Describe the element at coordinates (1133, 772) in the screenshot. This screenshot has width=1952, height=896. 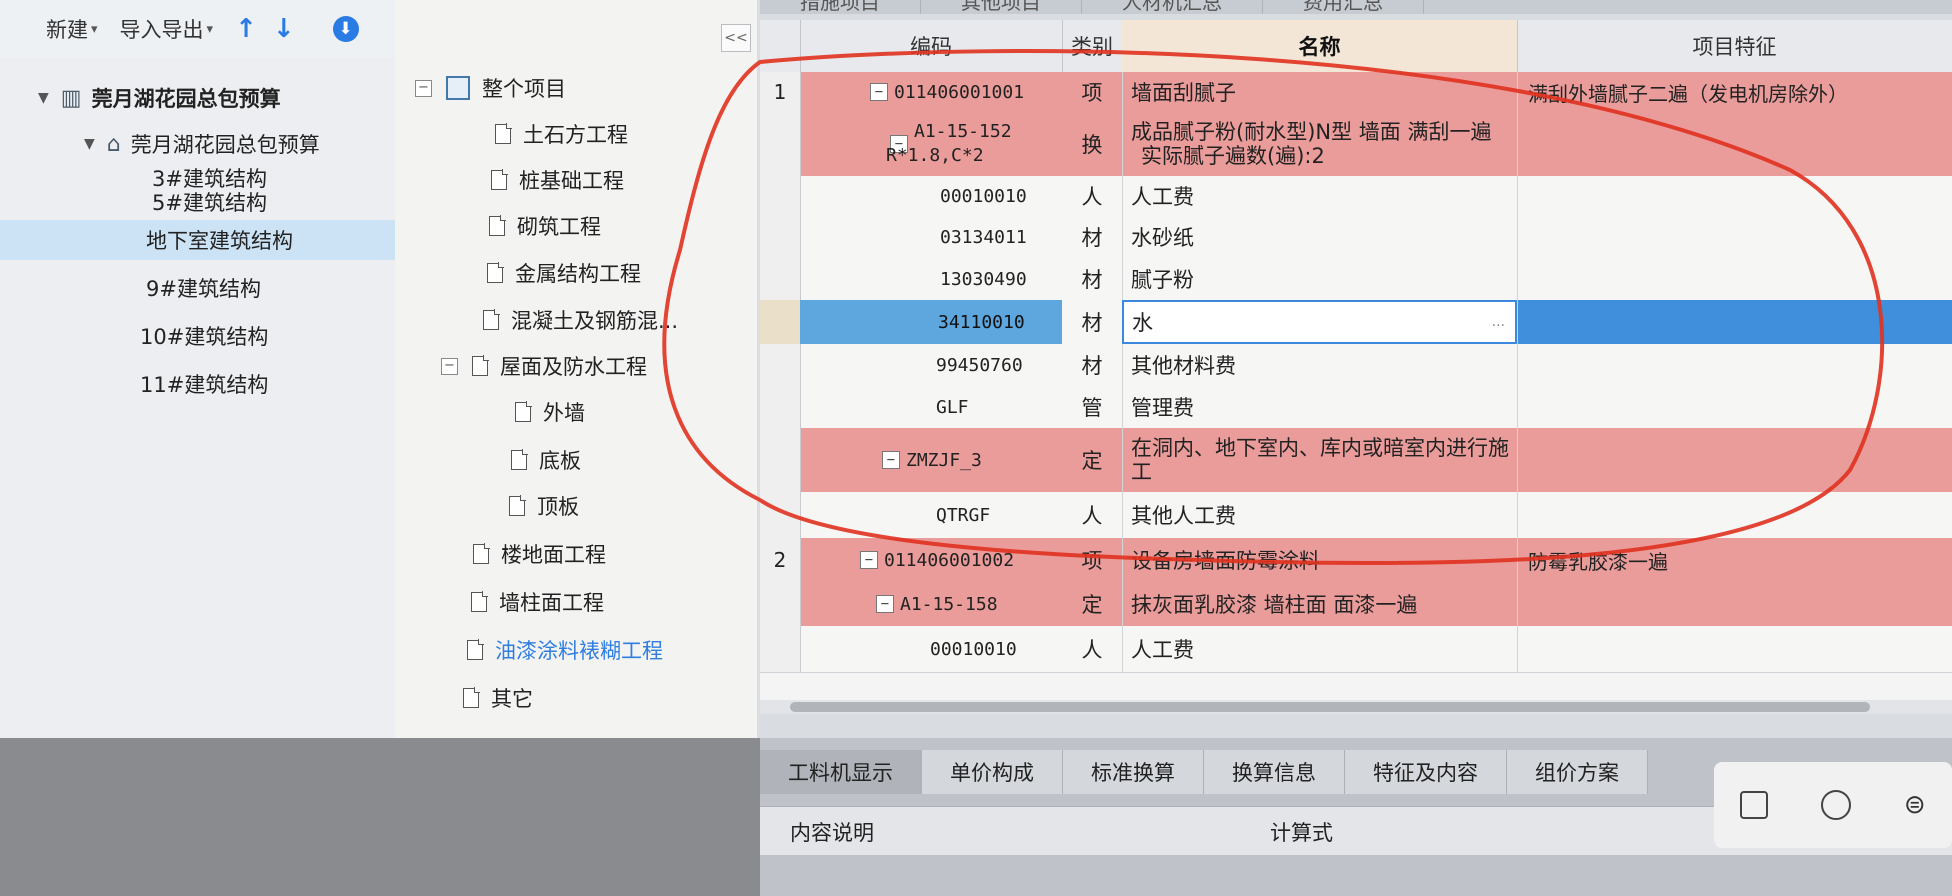
I see `tab-standard-conversion: 标准换算` at that location.